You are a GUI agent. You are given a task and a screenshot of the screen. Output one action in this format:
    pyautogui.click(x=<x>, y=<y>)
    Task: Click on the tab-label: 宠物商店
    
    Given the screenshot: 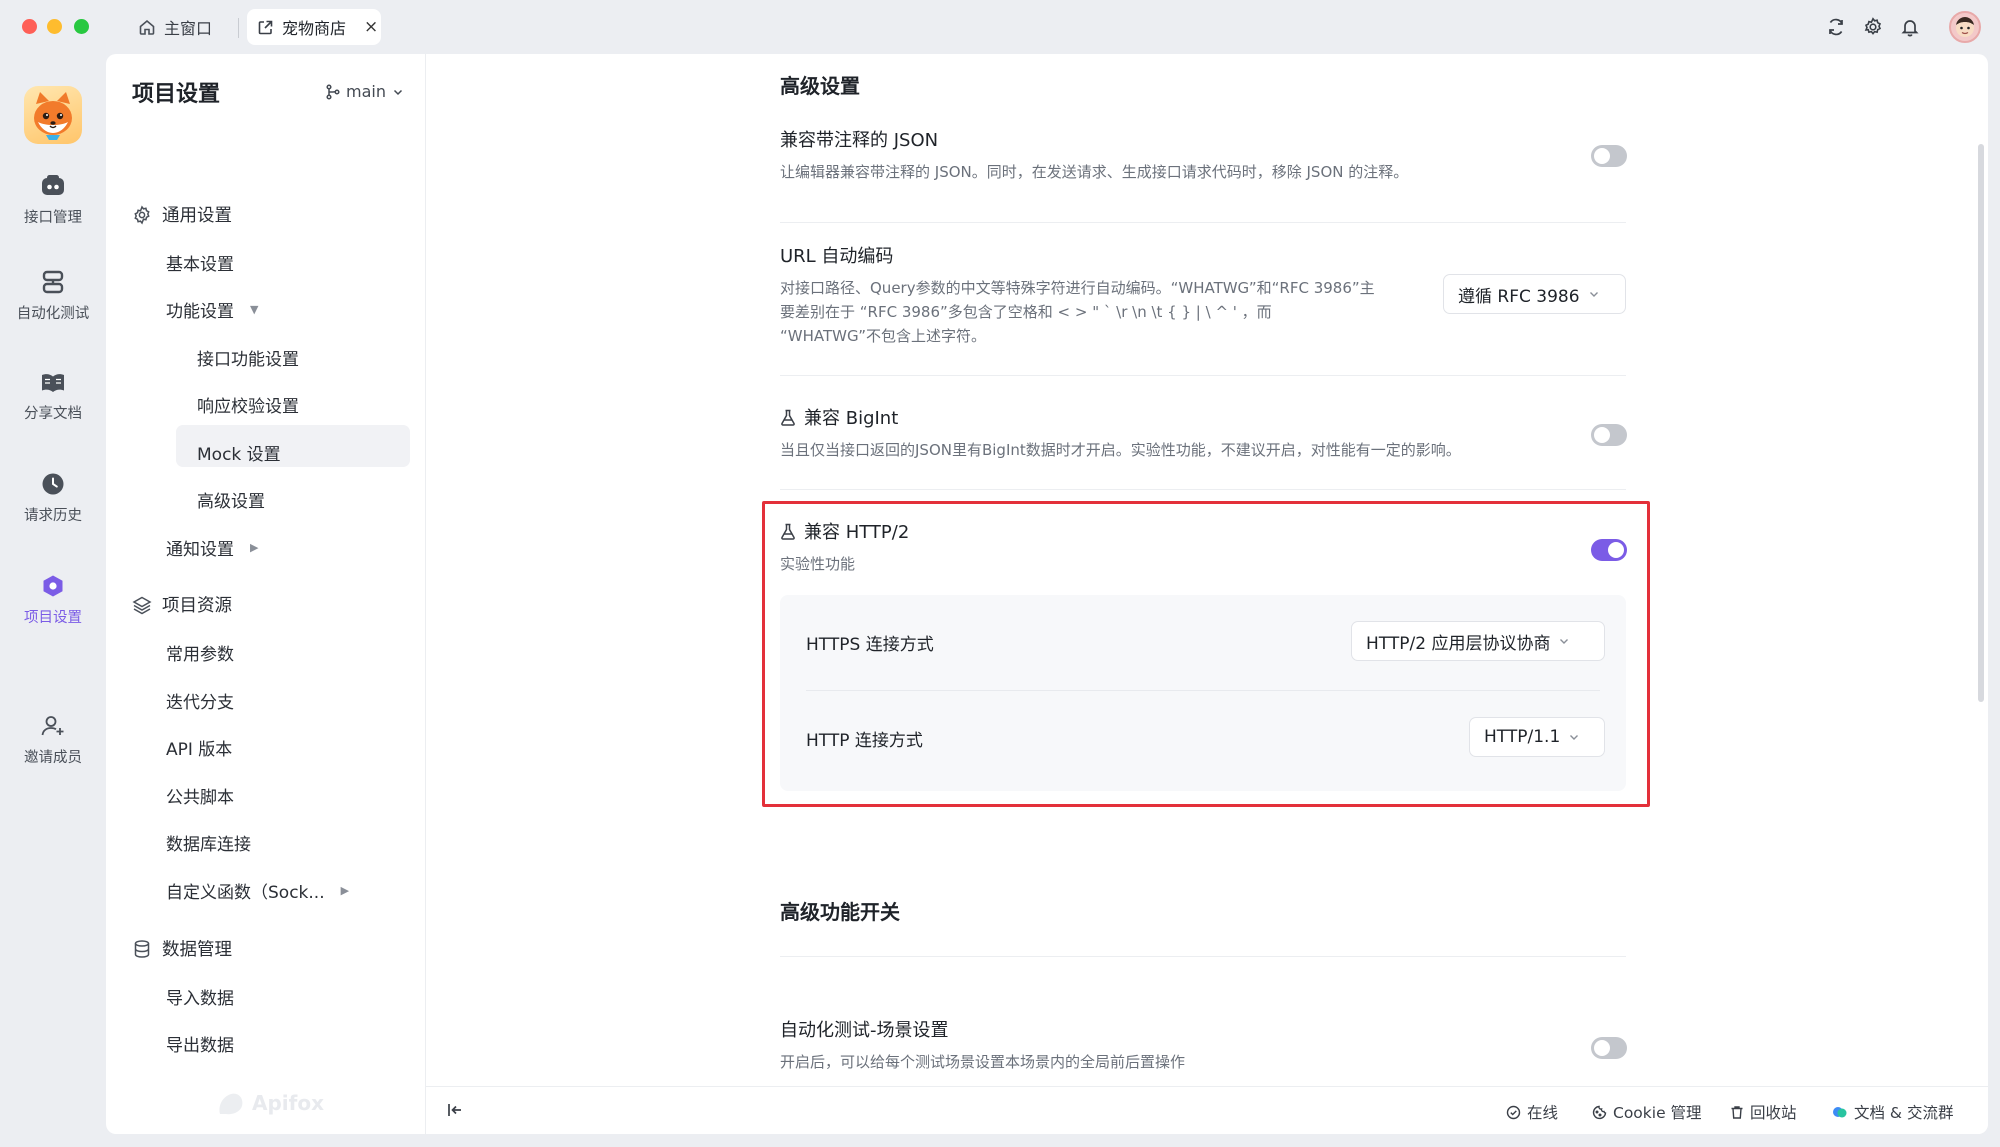 What is the action you would take?
    pyautogui.click(x=314, y=28)
    